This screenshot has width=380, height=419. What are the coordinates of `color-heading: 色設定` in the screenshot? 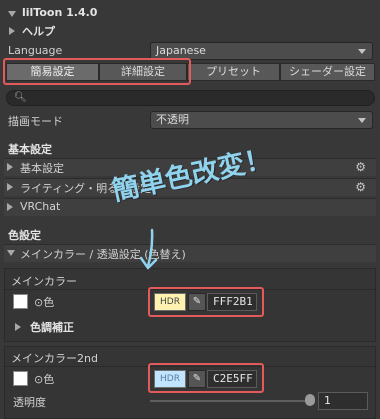 It's located at (24, 235).